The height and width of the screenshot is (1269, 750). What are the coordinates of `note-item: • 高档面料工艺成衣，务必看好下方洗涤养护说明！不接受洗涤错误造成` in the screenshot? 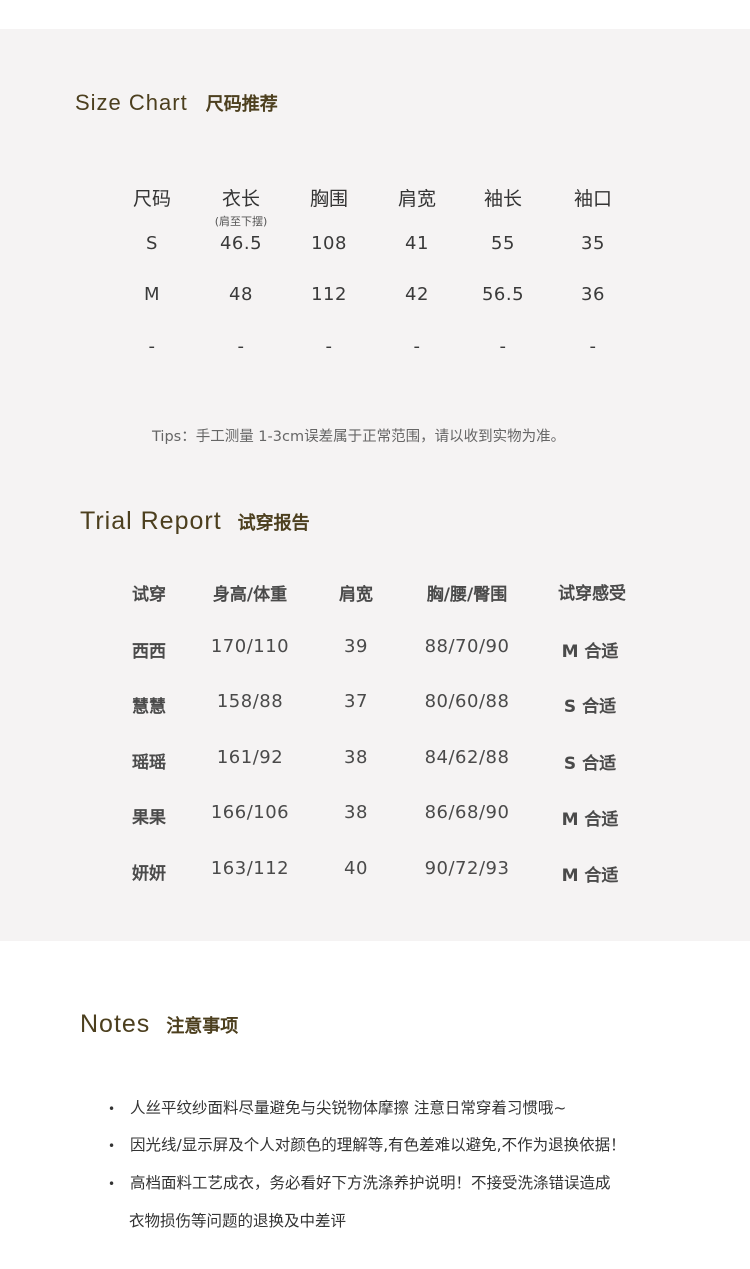 It's located at (359, 1182).